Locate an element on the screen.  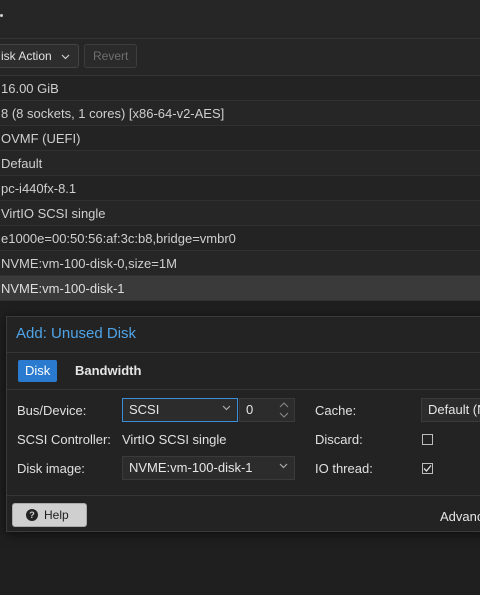
disk-action-button: isk Action is located at coordinates (40, 56).